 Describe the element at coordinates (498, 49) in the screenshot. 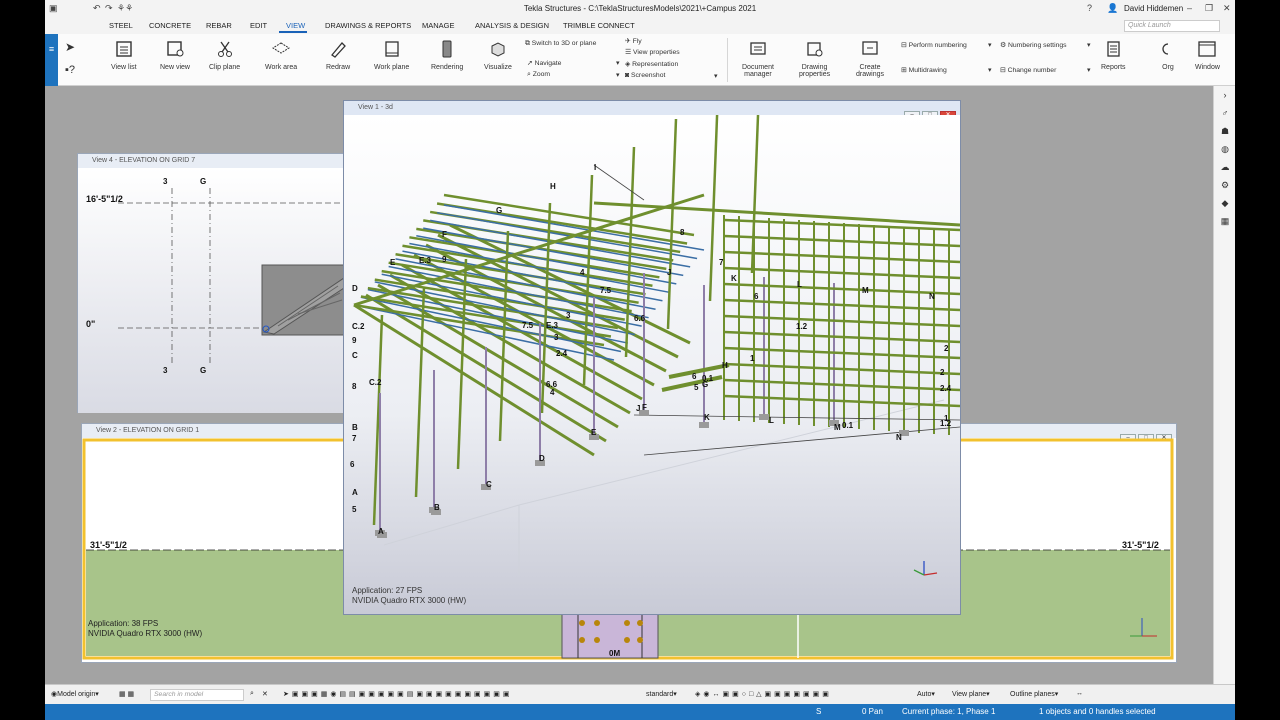

I see `visualize-icon` at that location.